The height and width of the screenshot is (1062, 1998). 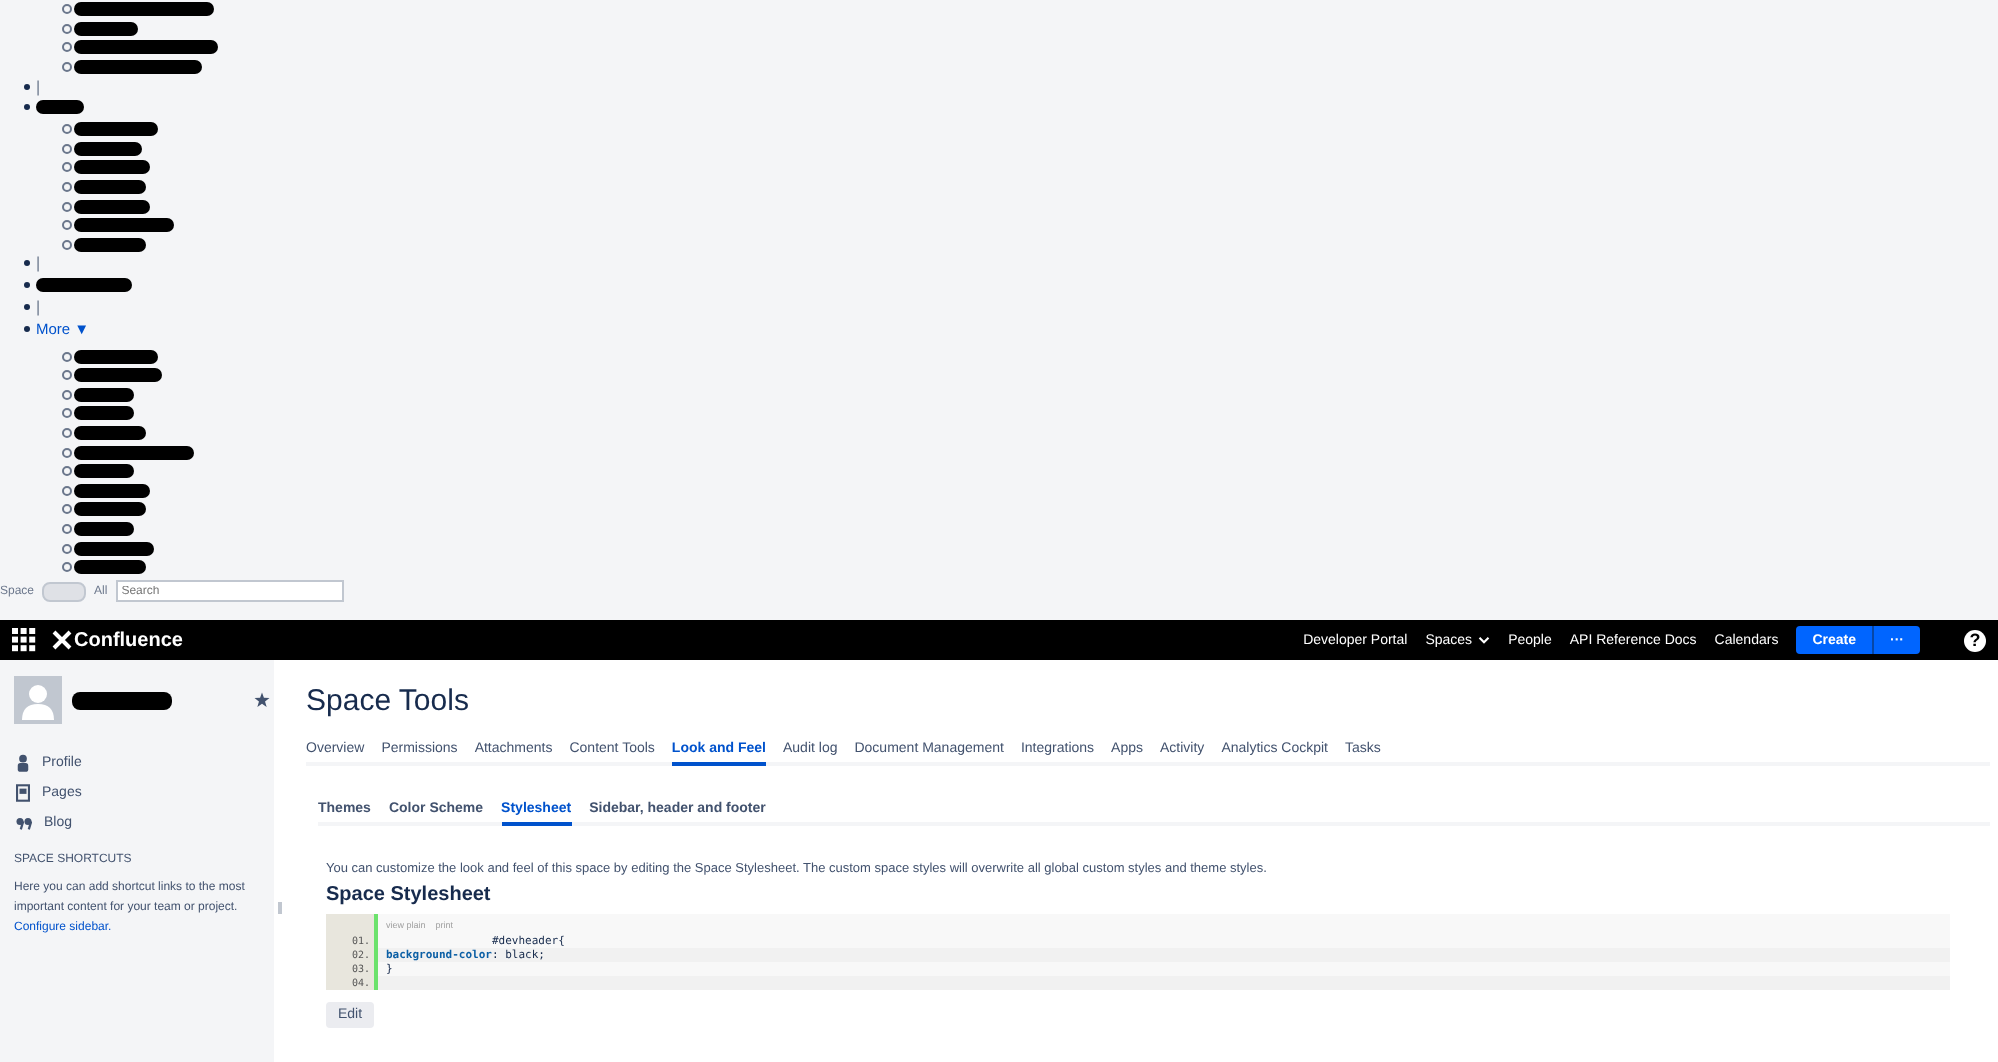 I want to click on star-icon, so click(x=262, y=700).